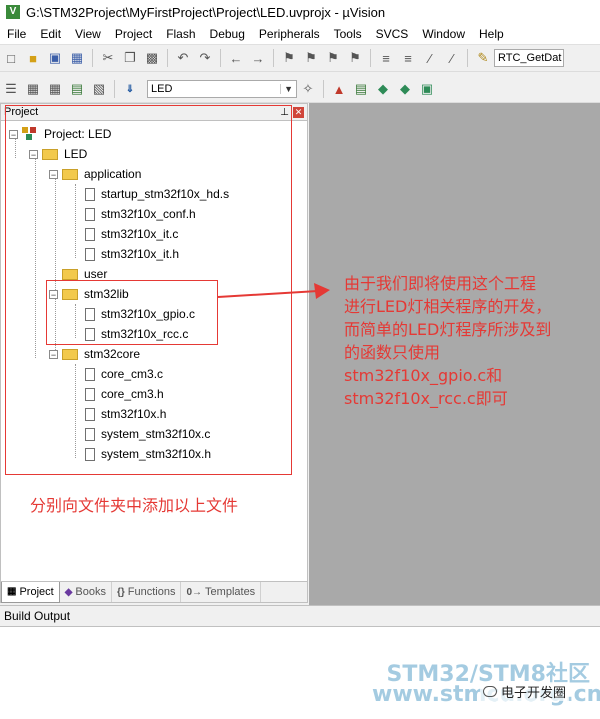 The height and width of the screenshot is (719, 600). Describe the element at coordinates (490, 691) in the screenshot. I see `wechat-icon` at that location.